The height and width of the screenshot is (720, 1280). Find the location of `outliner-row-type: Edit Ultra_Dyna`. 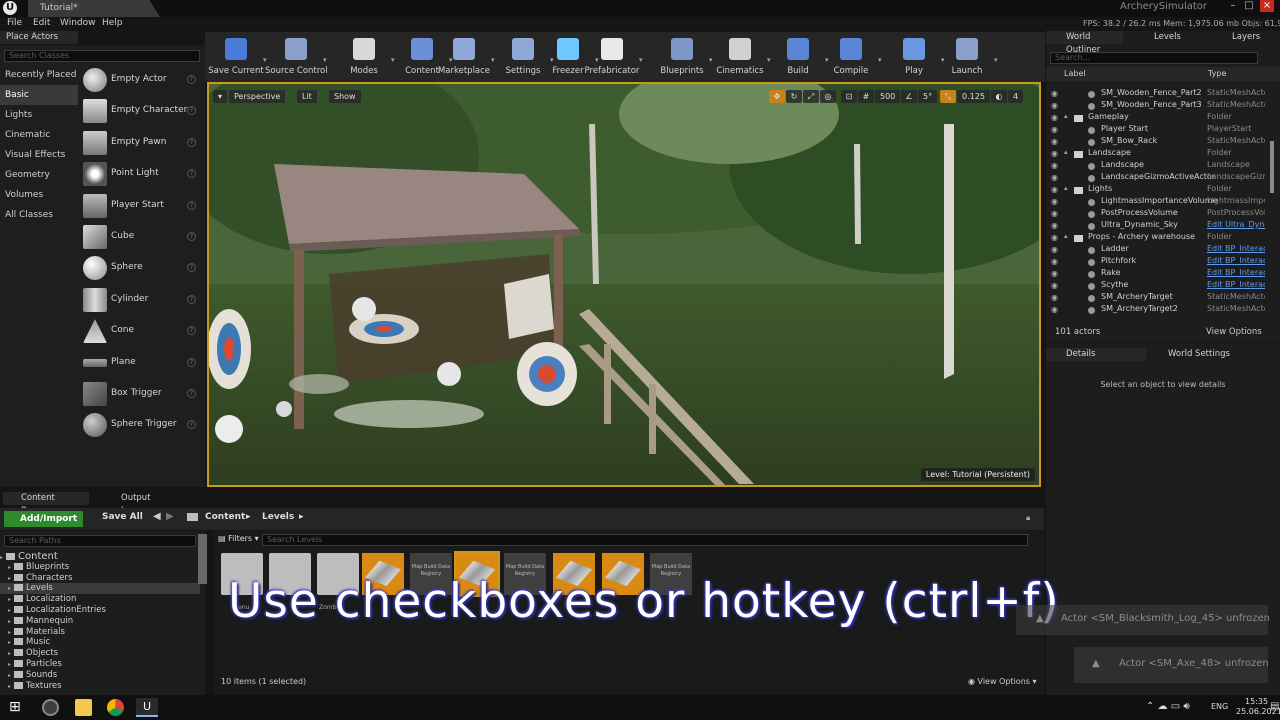

outliner-row-type: Edit Ultra_Dyna is located at coordinates (1236, 224).